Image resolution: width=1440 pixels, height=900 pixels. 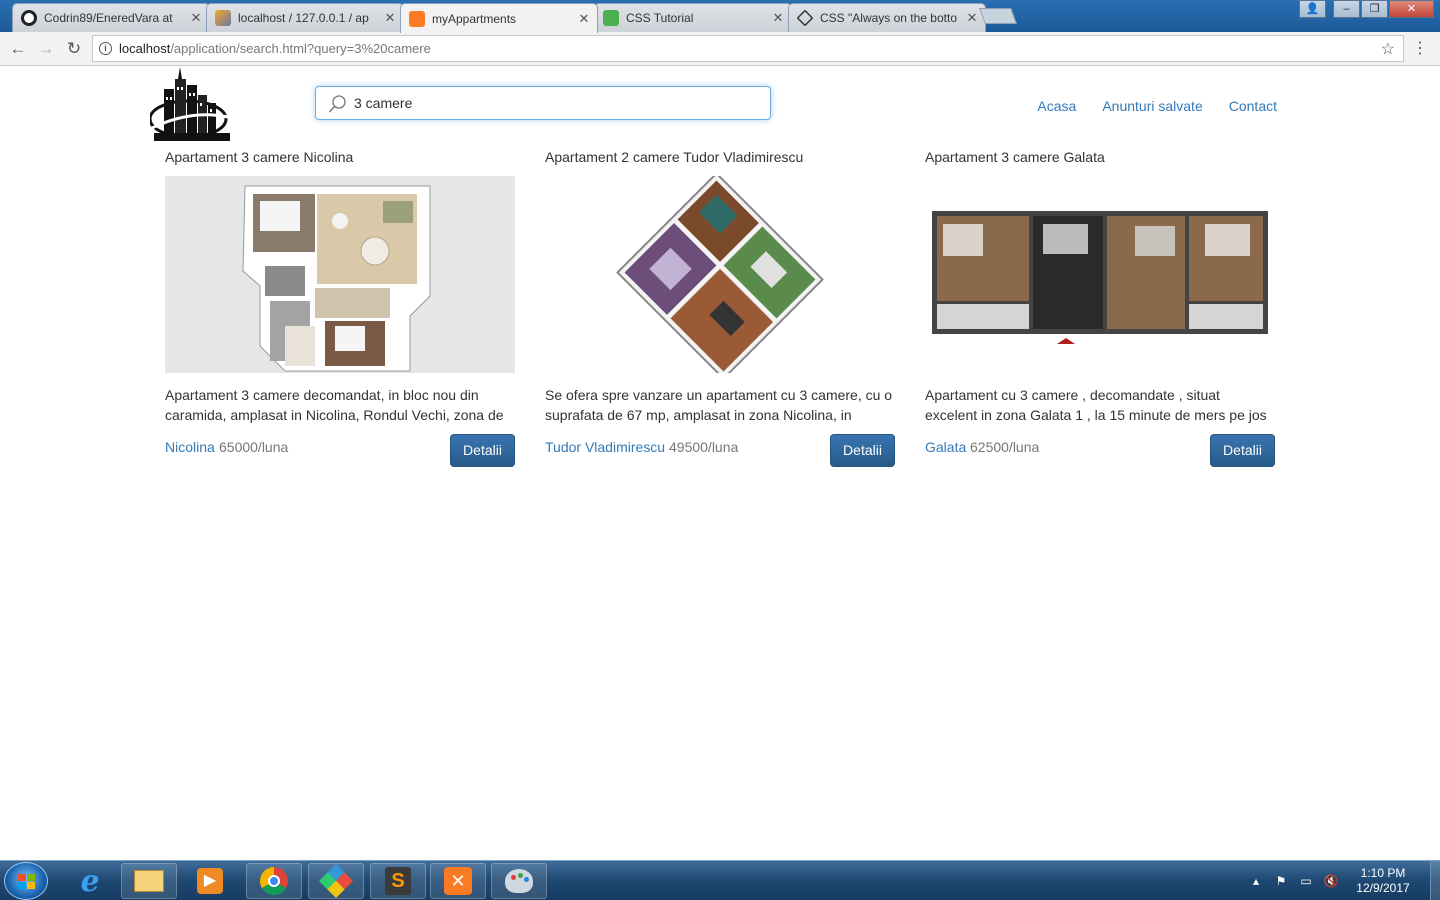 I want to click on tab-title: CSS "Always on the botto, so click(x=888, y=18).